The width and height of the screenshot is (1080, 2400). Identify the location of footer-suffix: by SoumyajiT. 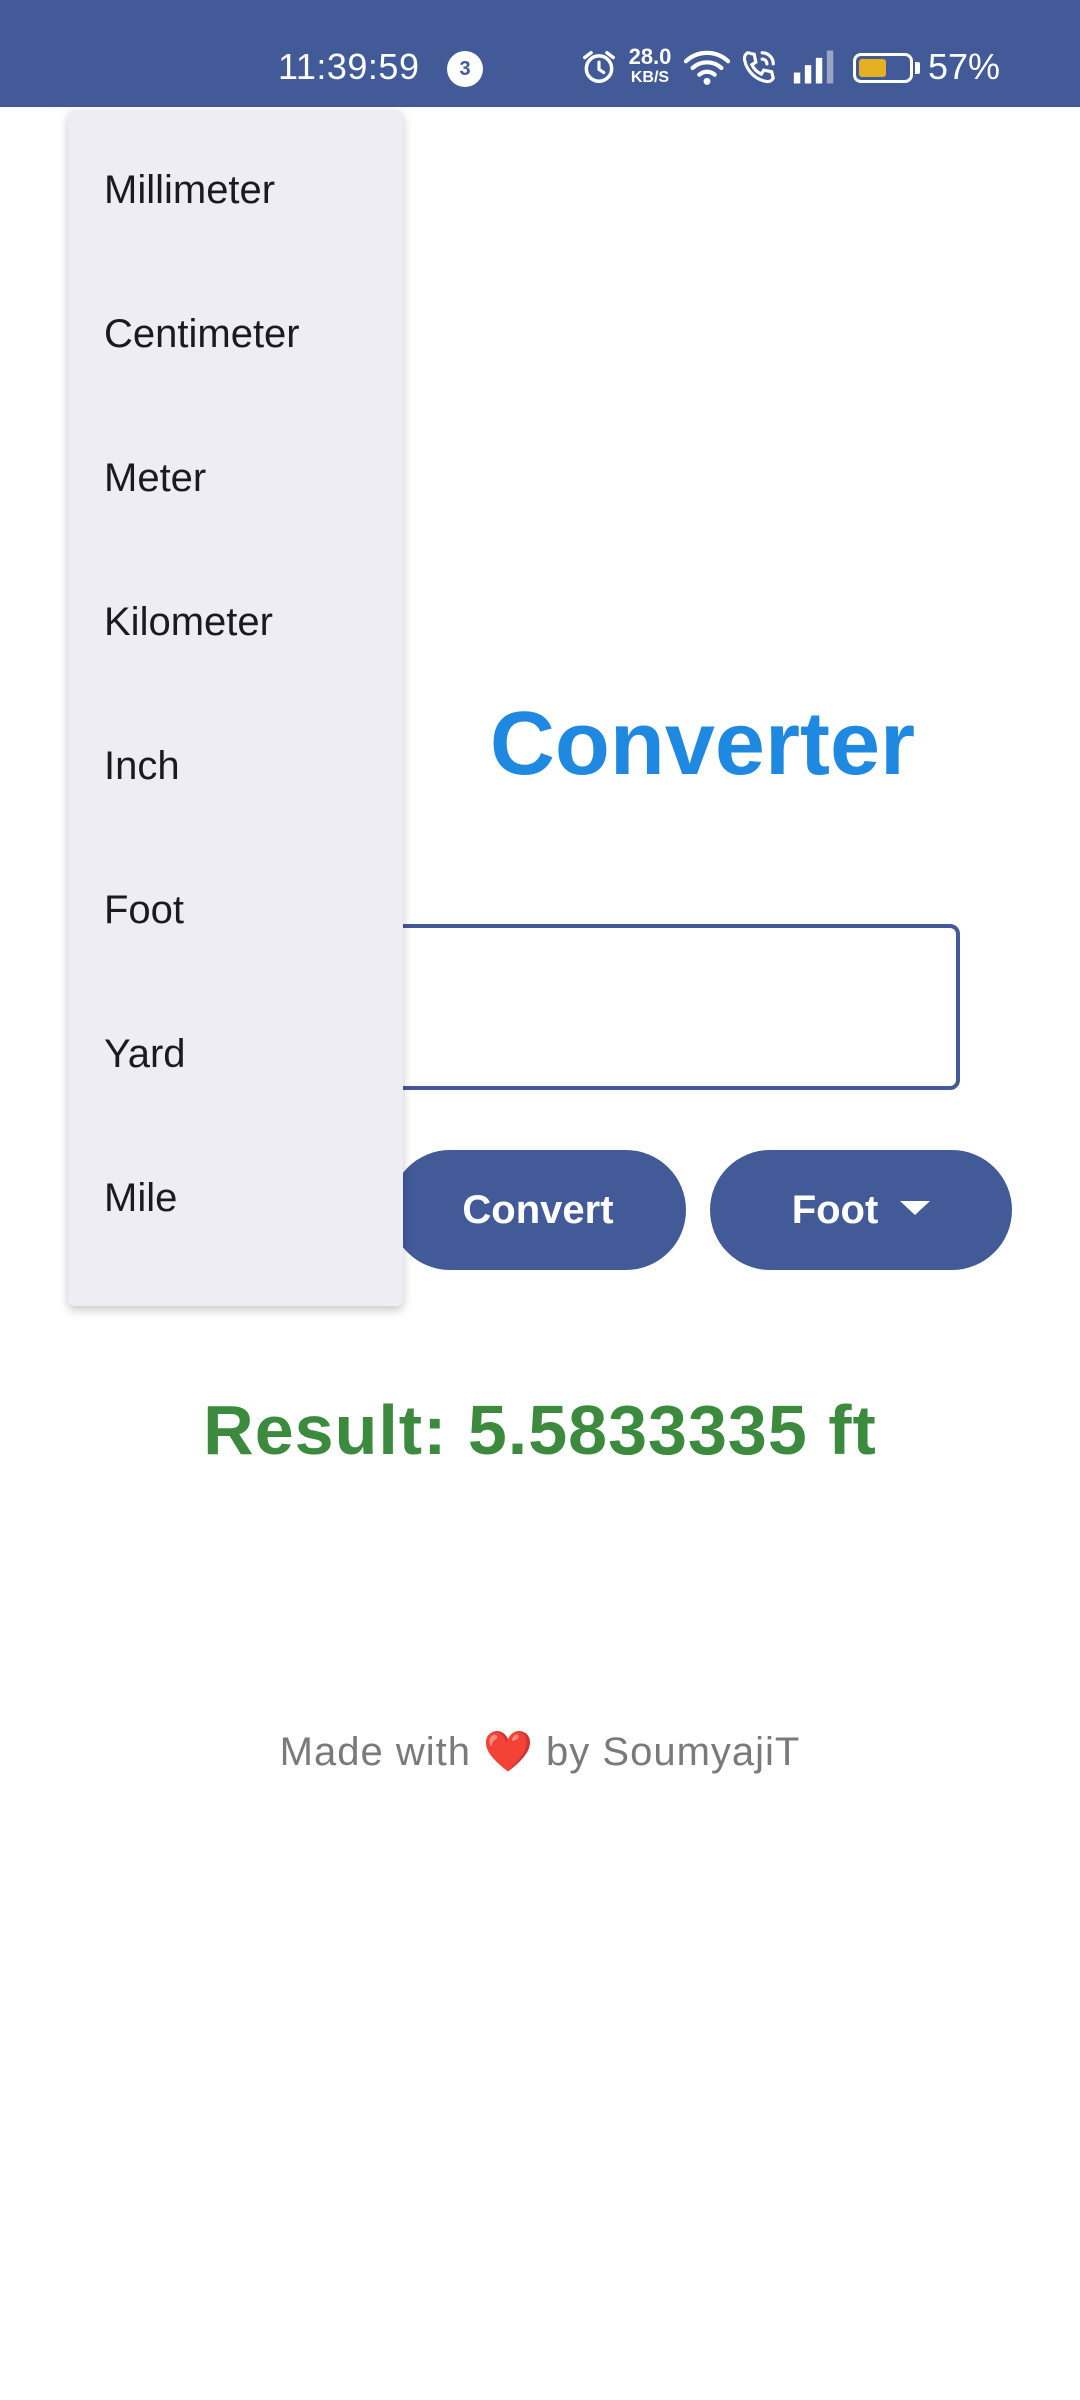
(673, 1752).